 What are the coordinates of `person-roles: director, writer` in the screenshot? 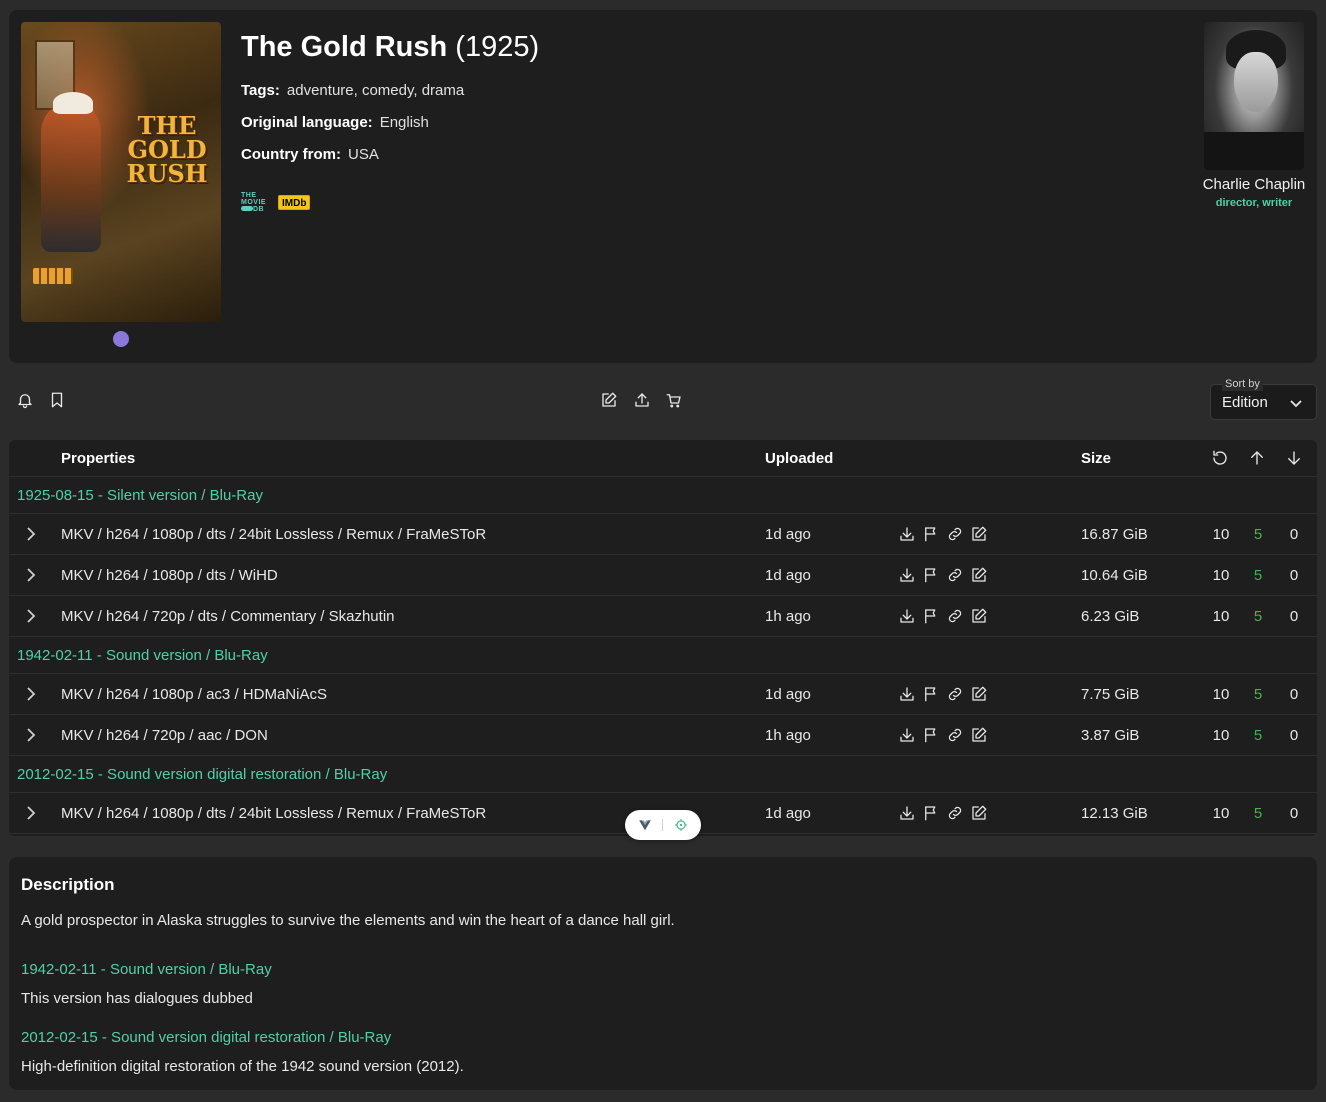 It's located at (1254, 203).